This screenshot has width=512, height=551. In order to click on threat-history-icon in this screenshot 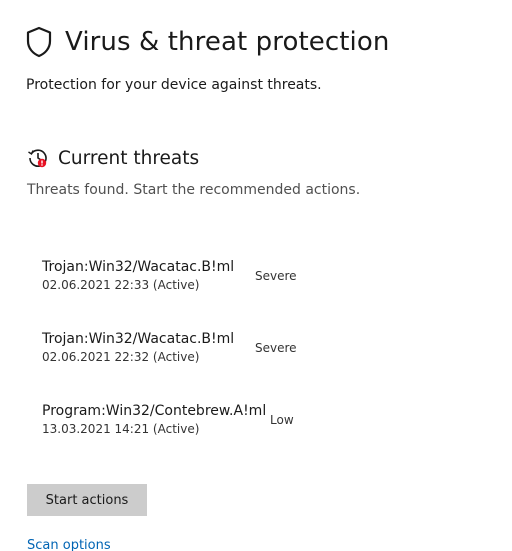, I will do `click(38, 158)`.